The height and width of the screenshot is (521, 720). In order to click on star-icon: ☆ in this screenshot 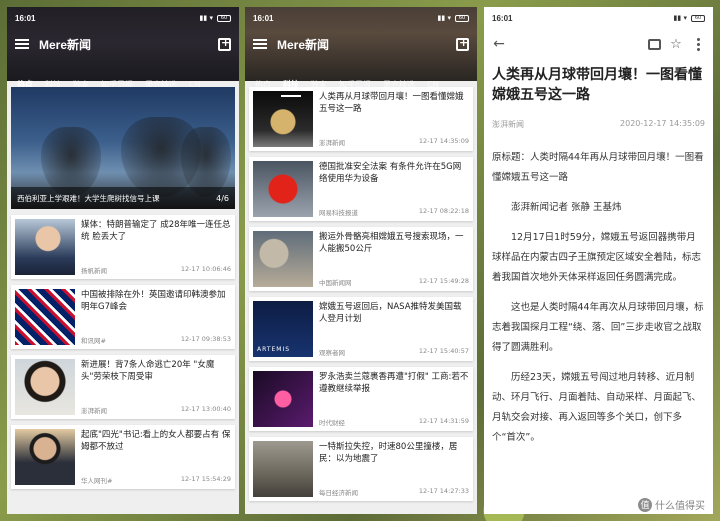, I will do `click(676, 44)`.